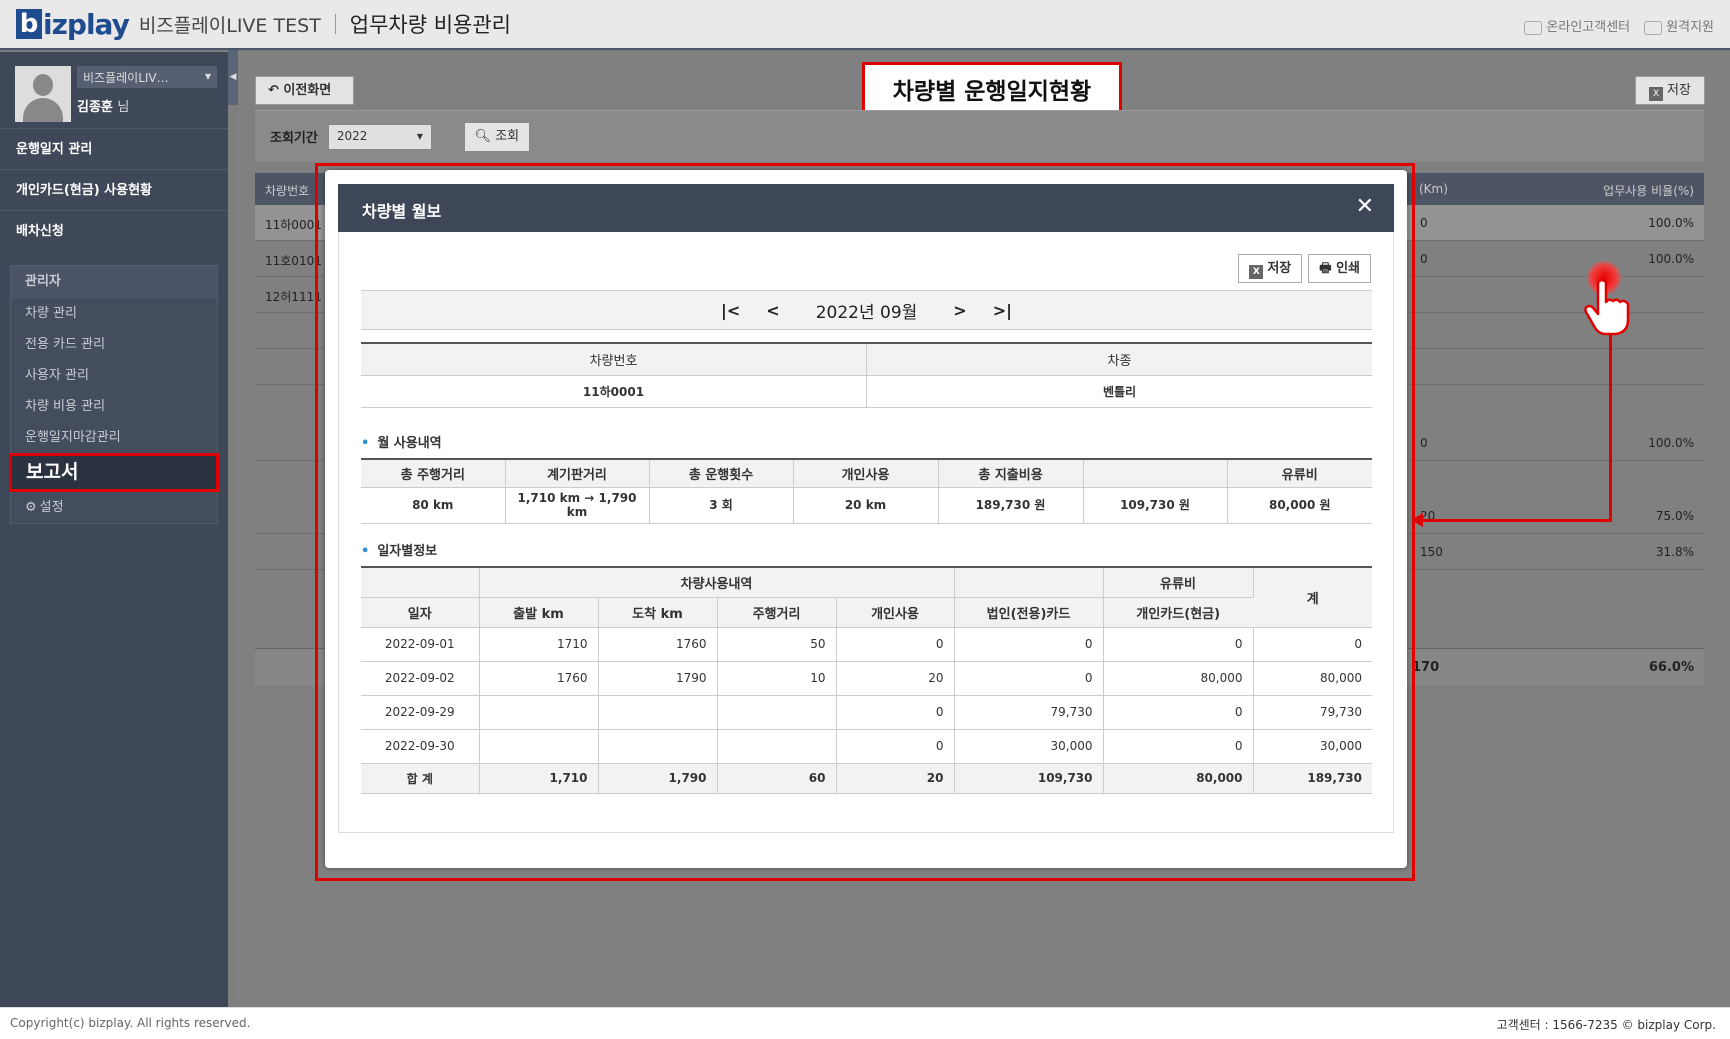 The height and width of the screenshot is (1039, 1730). I want to click on row-km: 0, so click(1424, 443).